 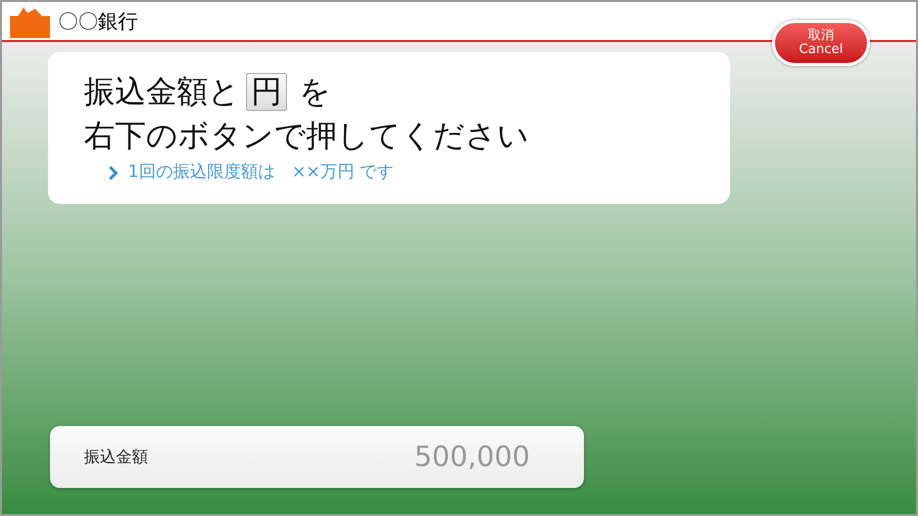 I want to click on instruction-text: 右下のボタンで押してください, so click(x=307, y=136).